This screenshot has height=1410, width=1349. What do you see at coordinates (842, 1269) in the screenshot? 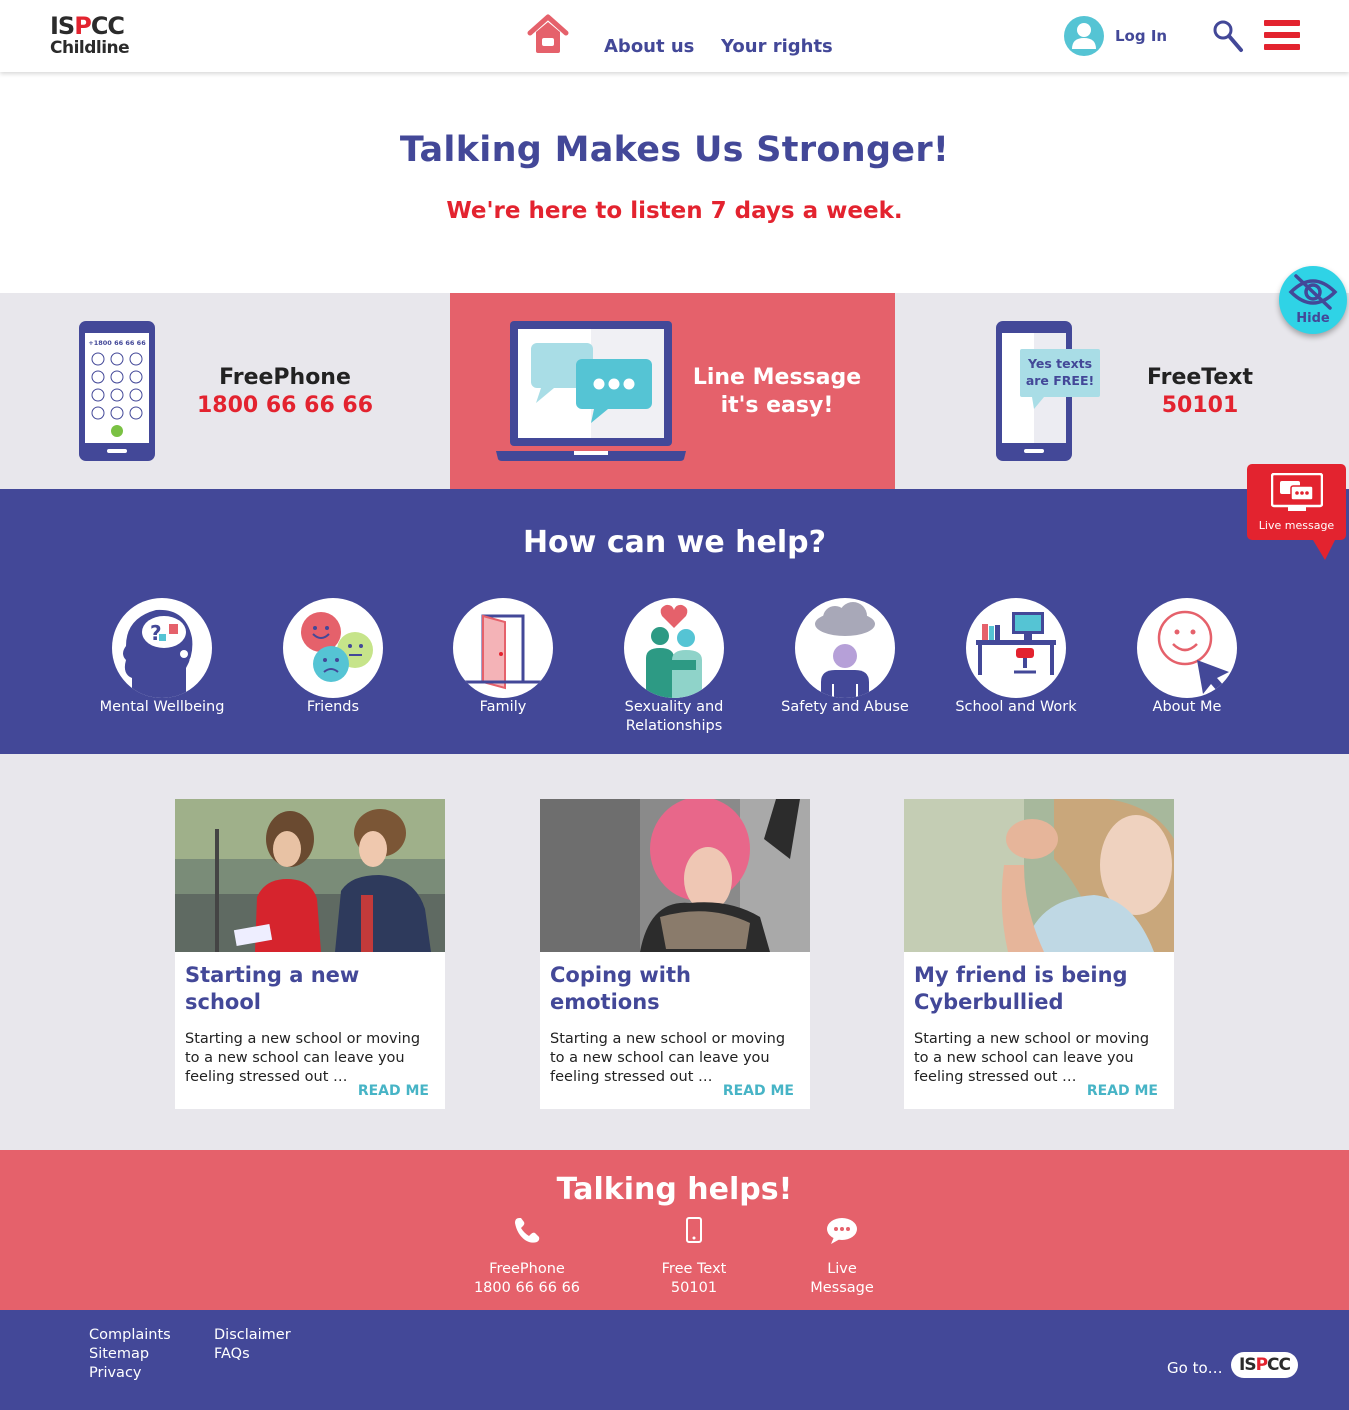
I see `talk-label: Live` at bounding box center [842, 1269].